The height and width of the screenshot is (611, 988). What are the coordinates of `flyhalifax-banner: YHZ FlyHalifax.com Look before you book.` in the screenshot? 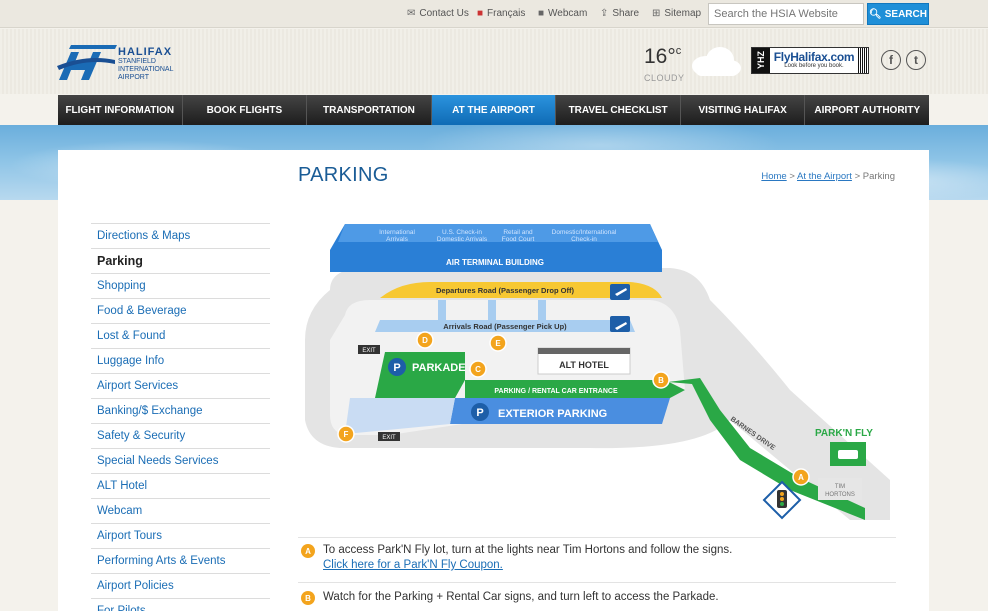 It's located at (810, 60).